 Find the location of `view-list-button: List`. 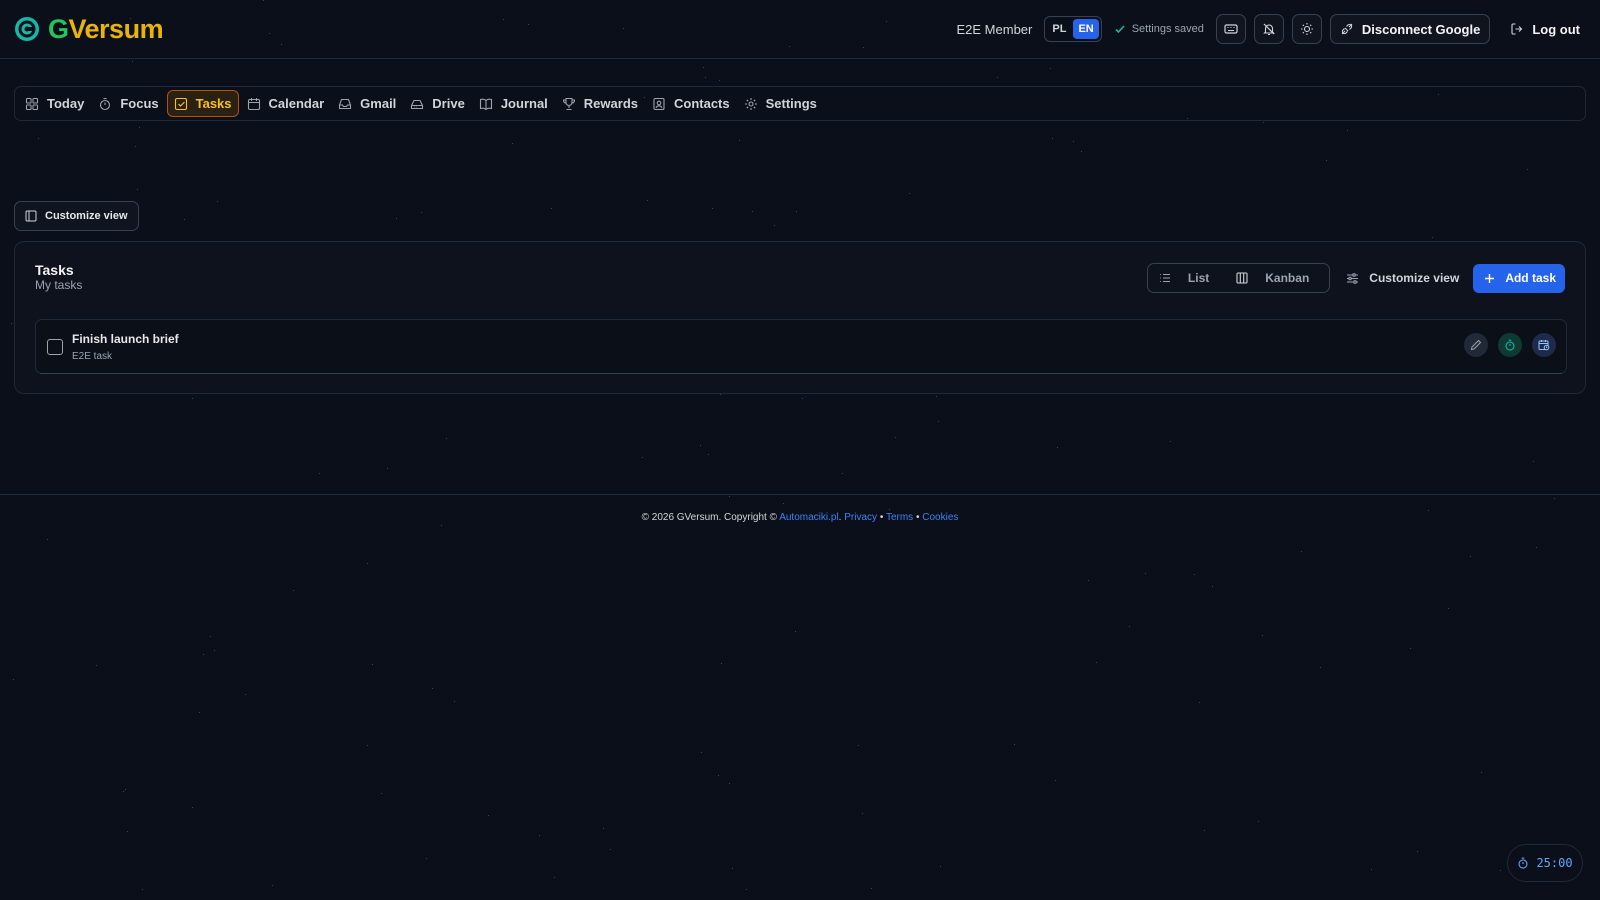

view-list-button: List is located at coordinates (1188, 278).